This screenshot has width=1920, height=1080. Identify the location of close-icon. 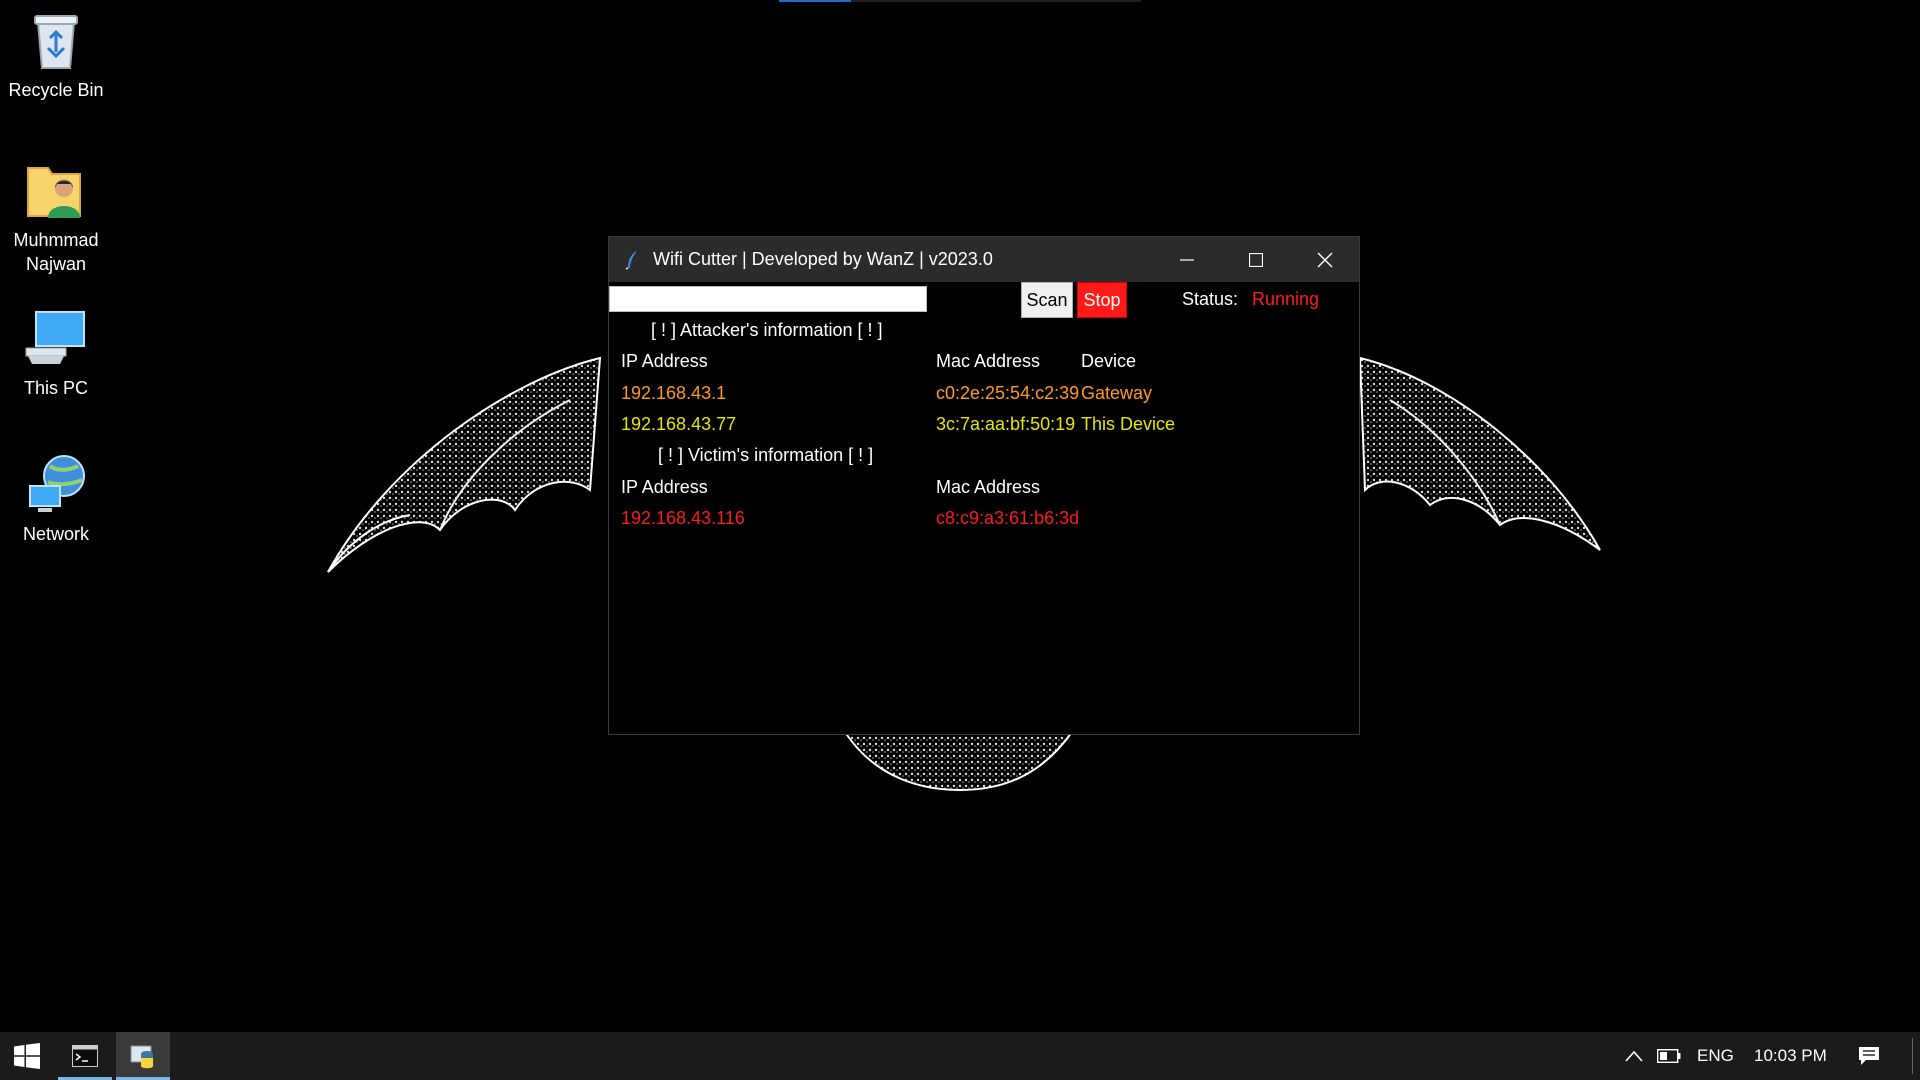
(1324, 259).